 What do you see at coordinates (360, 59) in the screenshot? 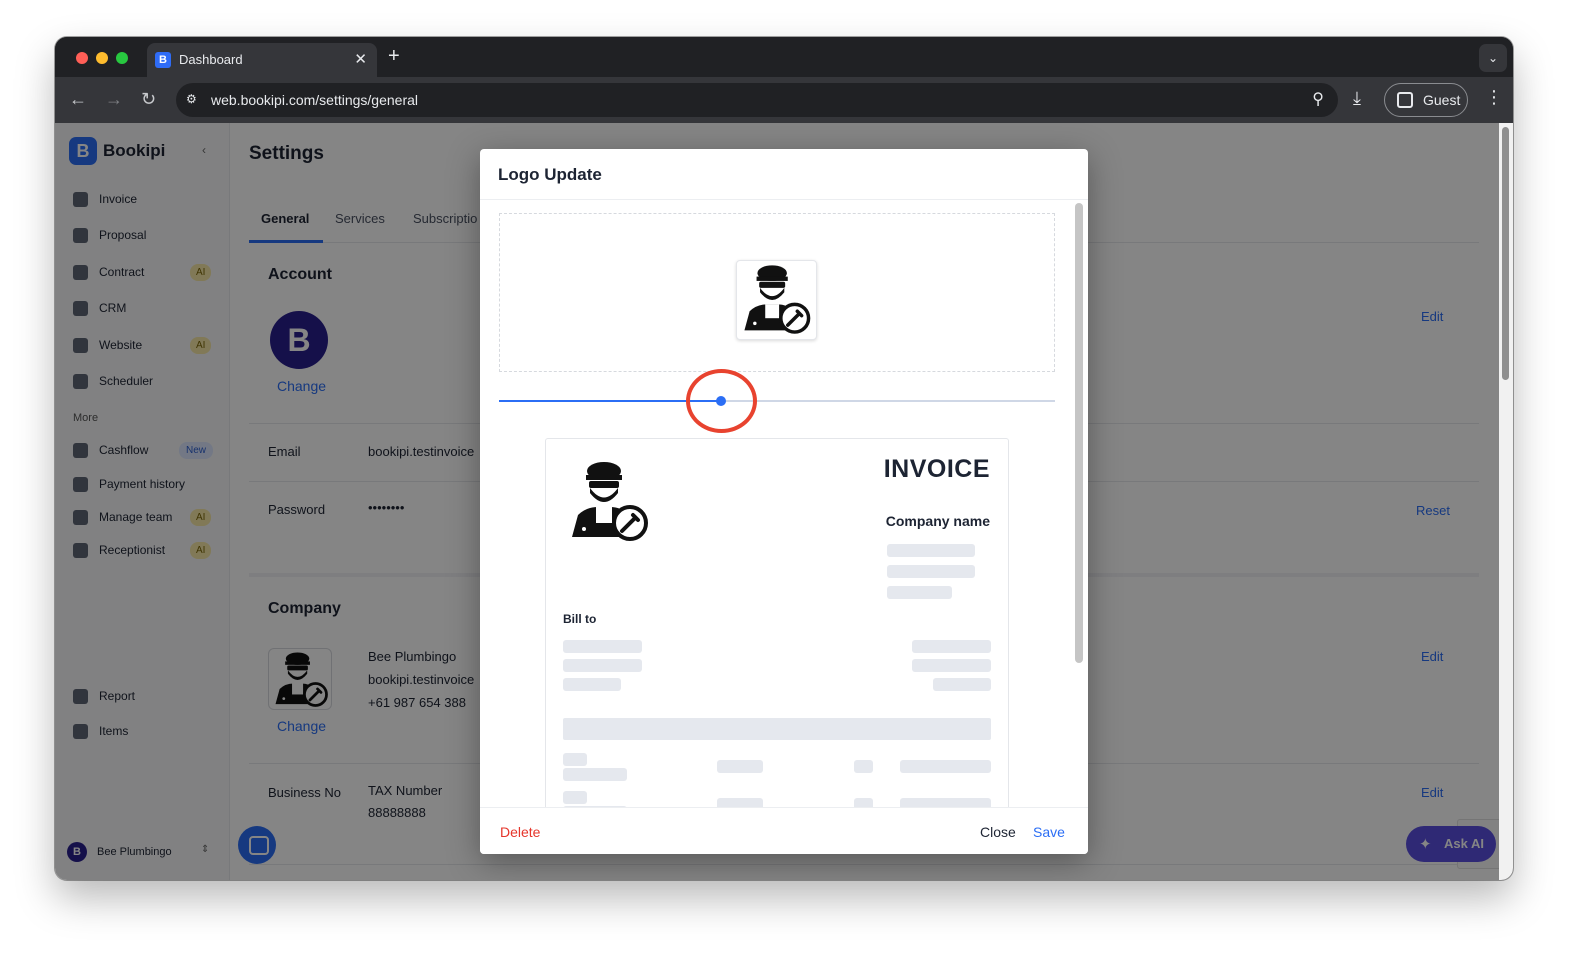
I see `tab-close-icon: ✕` at bounding box center [360, 59].